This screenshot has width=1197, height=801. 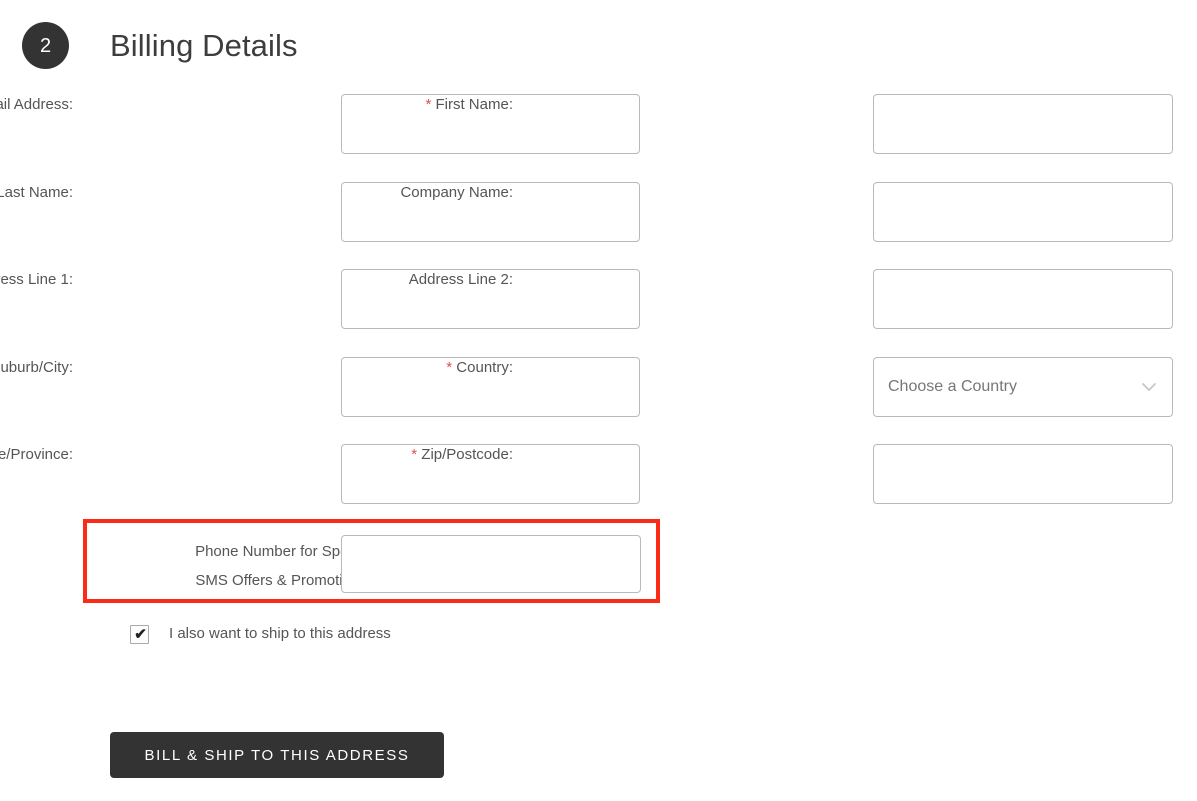 What do you see at coordinates (1023, 474) in the screenshot?
I see `zip-postcode-input` at bounding box center [1023, 474].